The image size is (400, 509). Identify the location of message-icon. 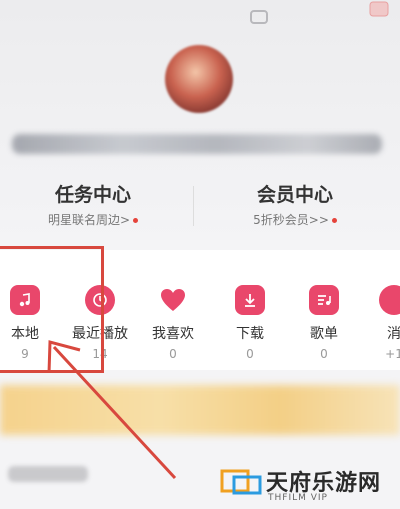
(389, 300).